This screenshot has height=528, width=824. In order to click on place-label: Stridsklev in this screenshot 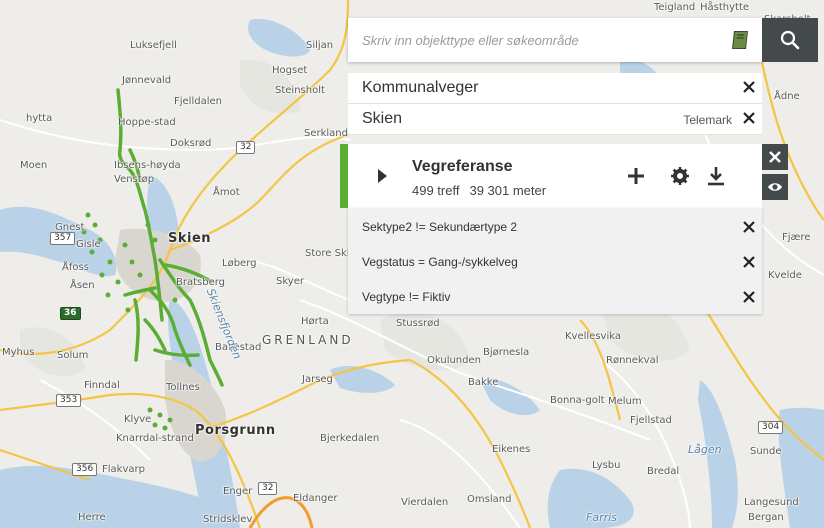, I will do `click(228, 519)`.